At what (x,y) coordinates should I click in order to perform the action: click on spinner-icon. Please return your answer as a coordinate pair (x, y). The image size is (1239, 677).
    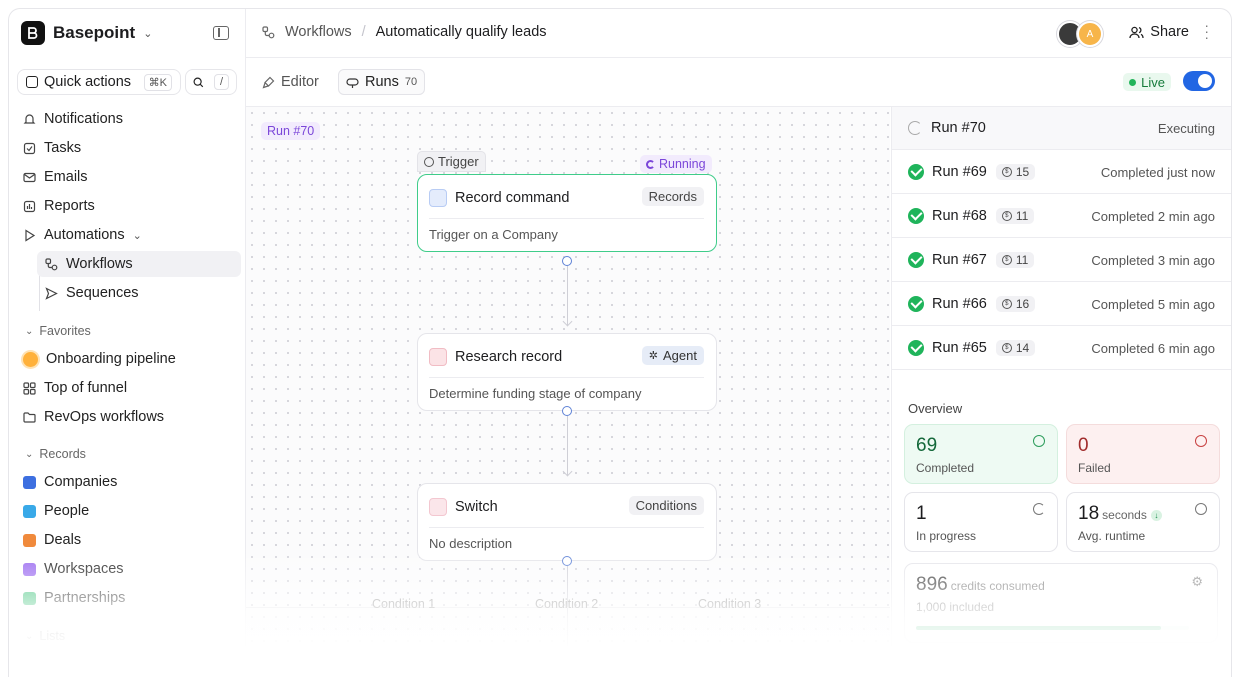
    Looking at the image, I should click on (650, 164).